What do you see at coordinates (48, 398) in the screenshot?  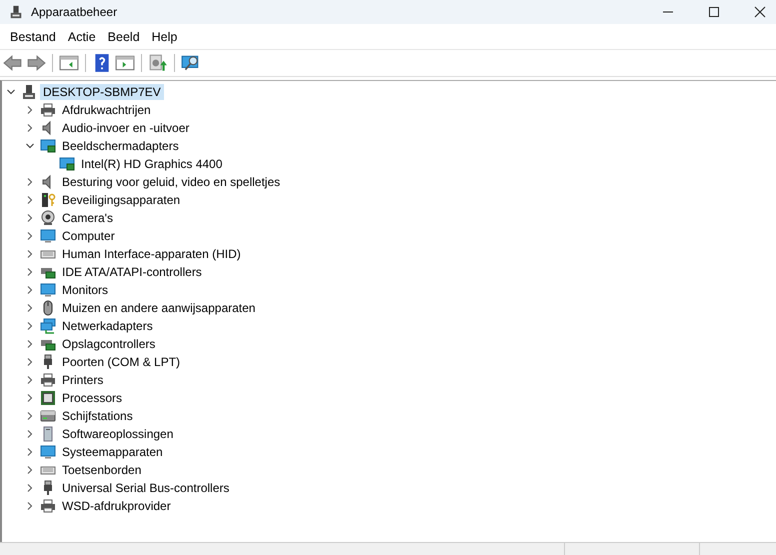 I see `processor-icon` at bounding box center [48, 398].